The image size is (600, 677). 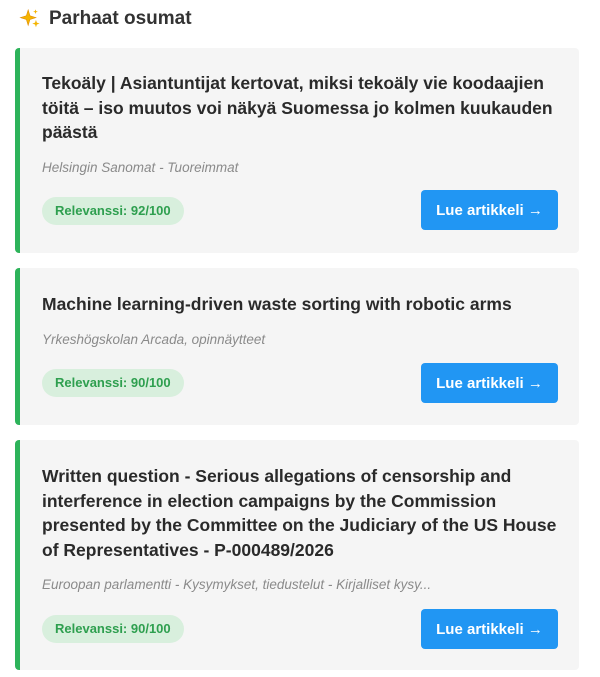 I want to click on result-source: Helsingin Sanomat - Tuoreimmat, so click(x=140, y=167).